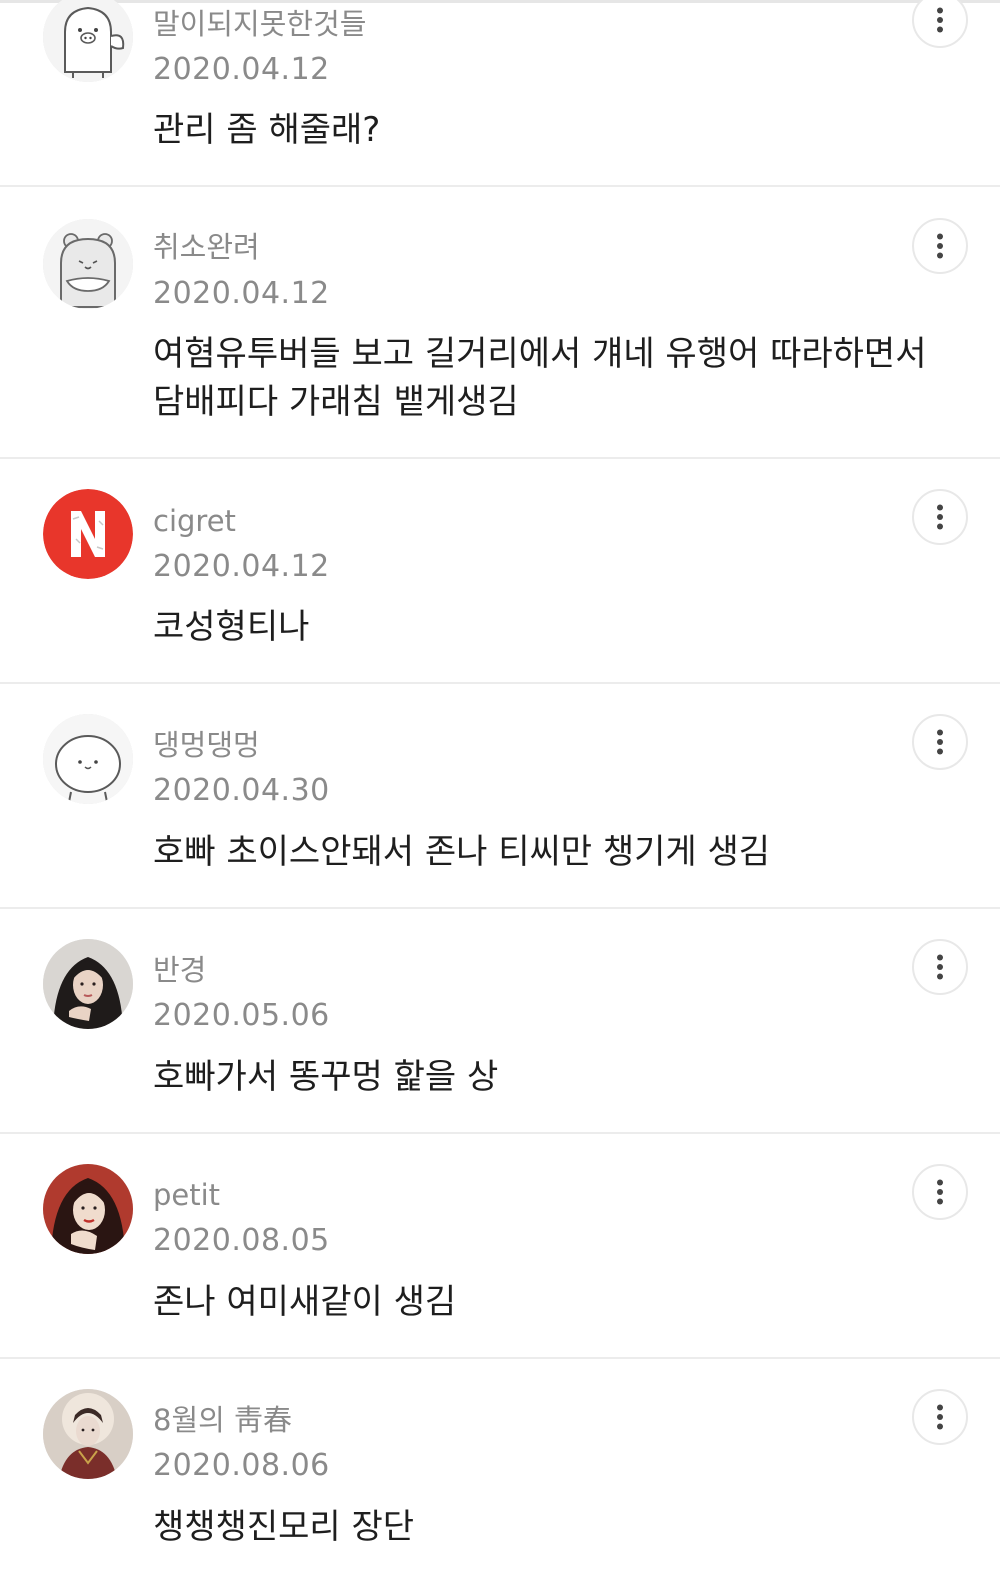  What do you see at coordinates (241, 790) in the screenshot?
I see `comment-date: 2020.04.30` at bounding box center [241, 790].